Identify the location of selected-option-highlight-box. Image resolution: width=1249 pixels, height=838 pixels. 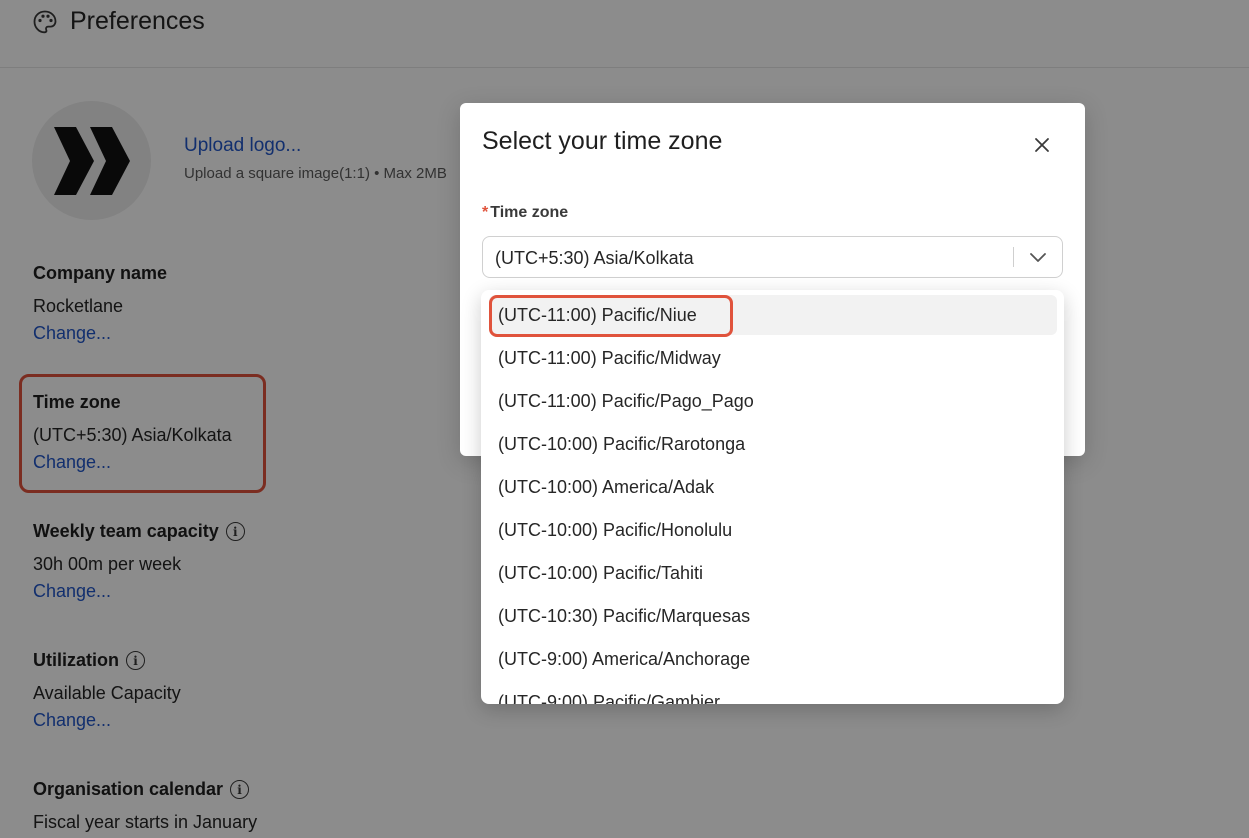
(611, 316).